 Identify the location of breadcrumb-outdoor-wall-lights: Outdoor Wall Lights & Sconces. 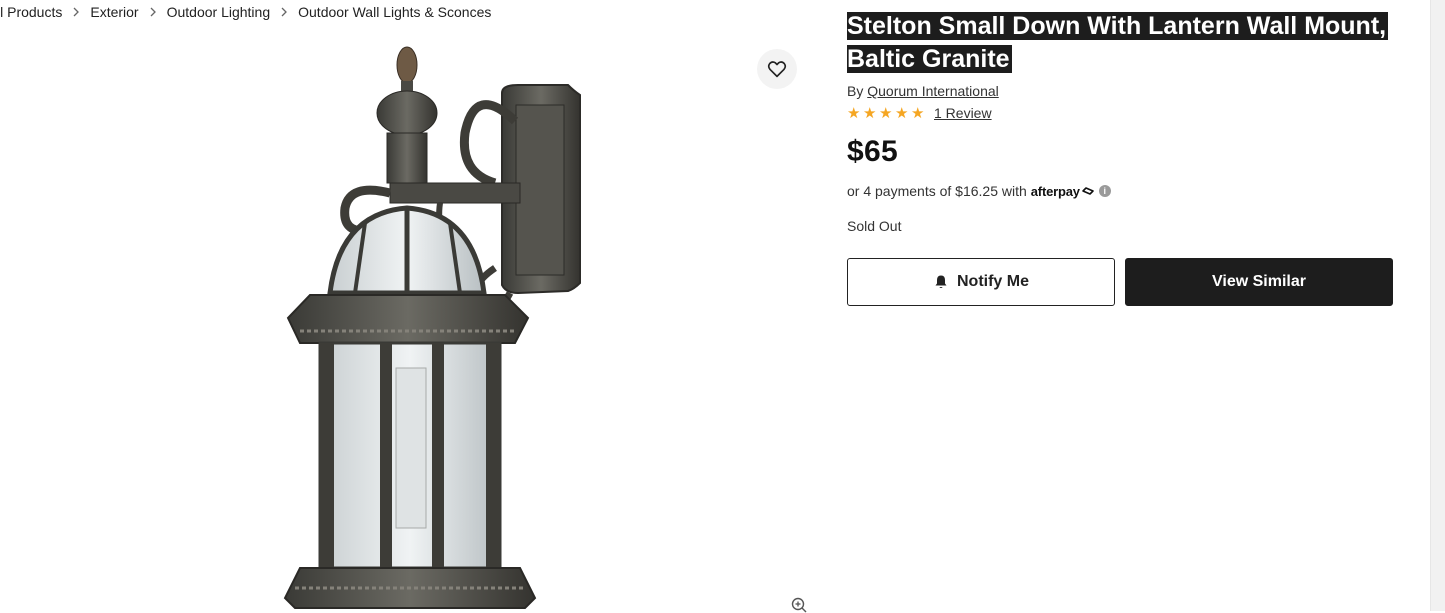
(394, 12).